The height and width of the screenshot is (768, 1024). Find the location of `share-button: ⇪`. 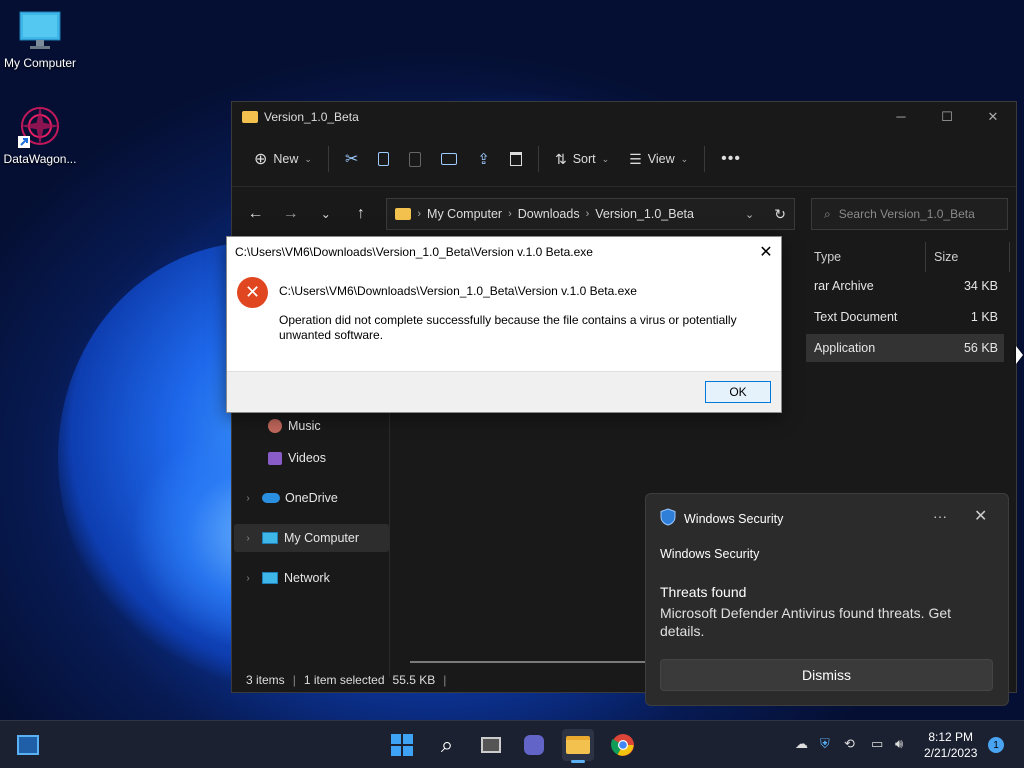

share-button: ⇪ is located at coordinates (483, 159).